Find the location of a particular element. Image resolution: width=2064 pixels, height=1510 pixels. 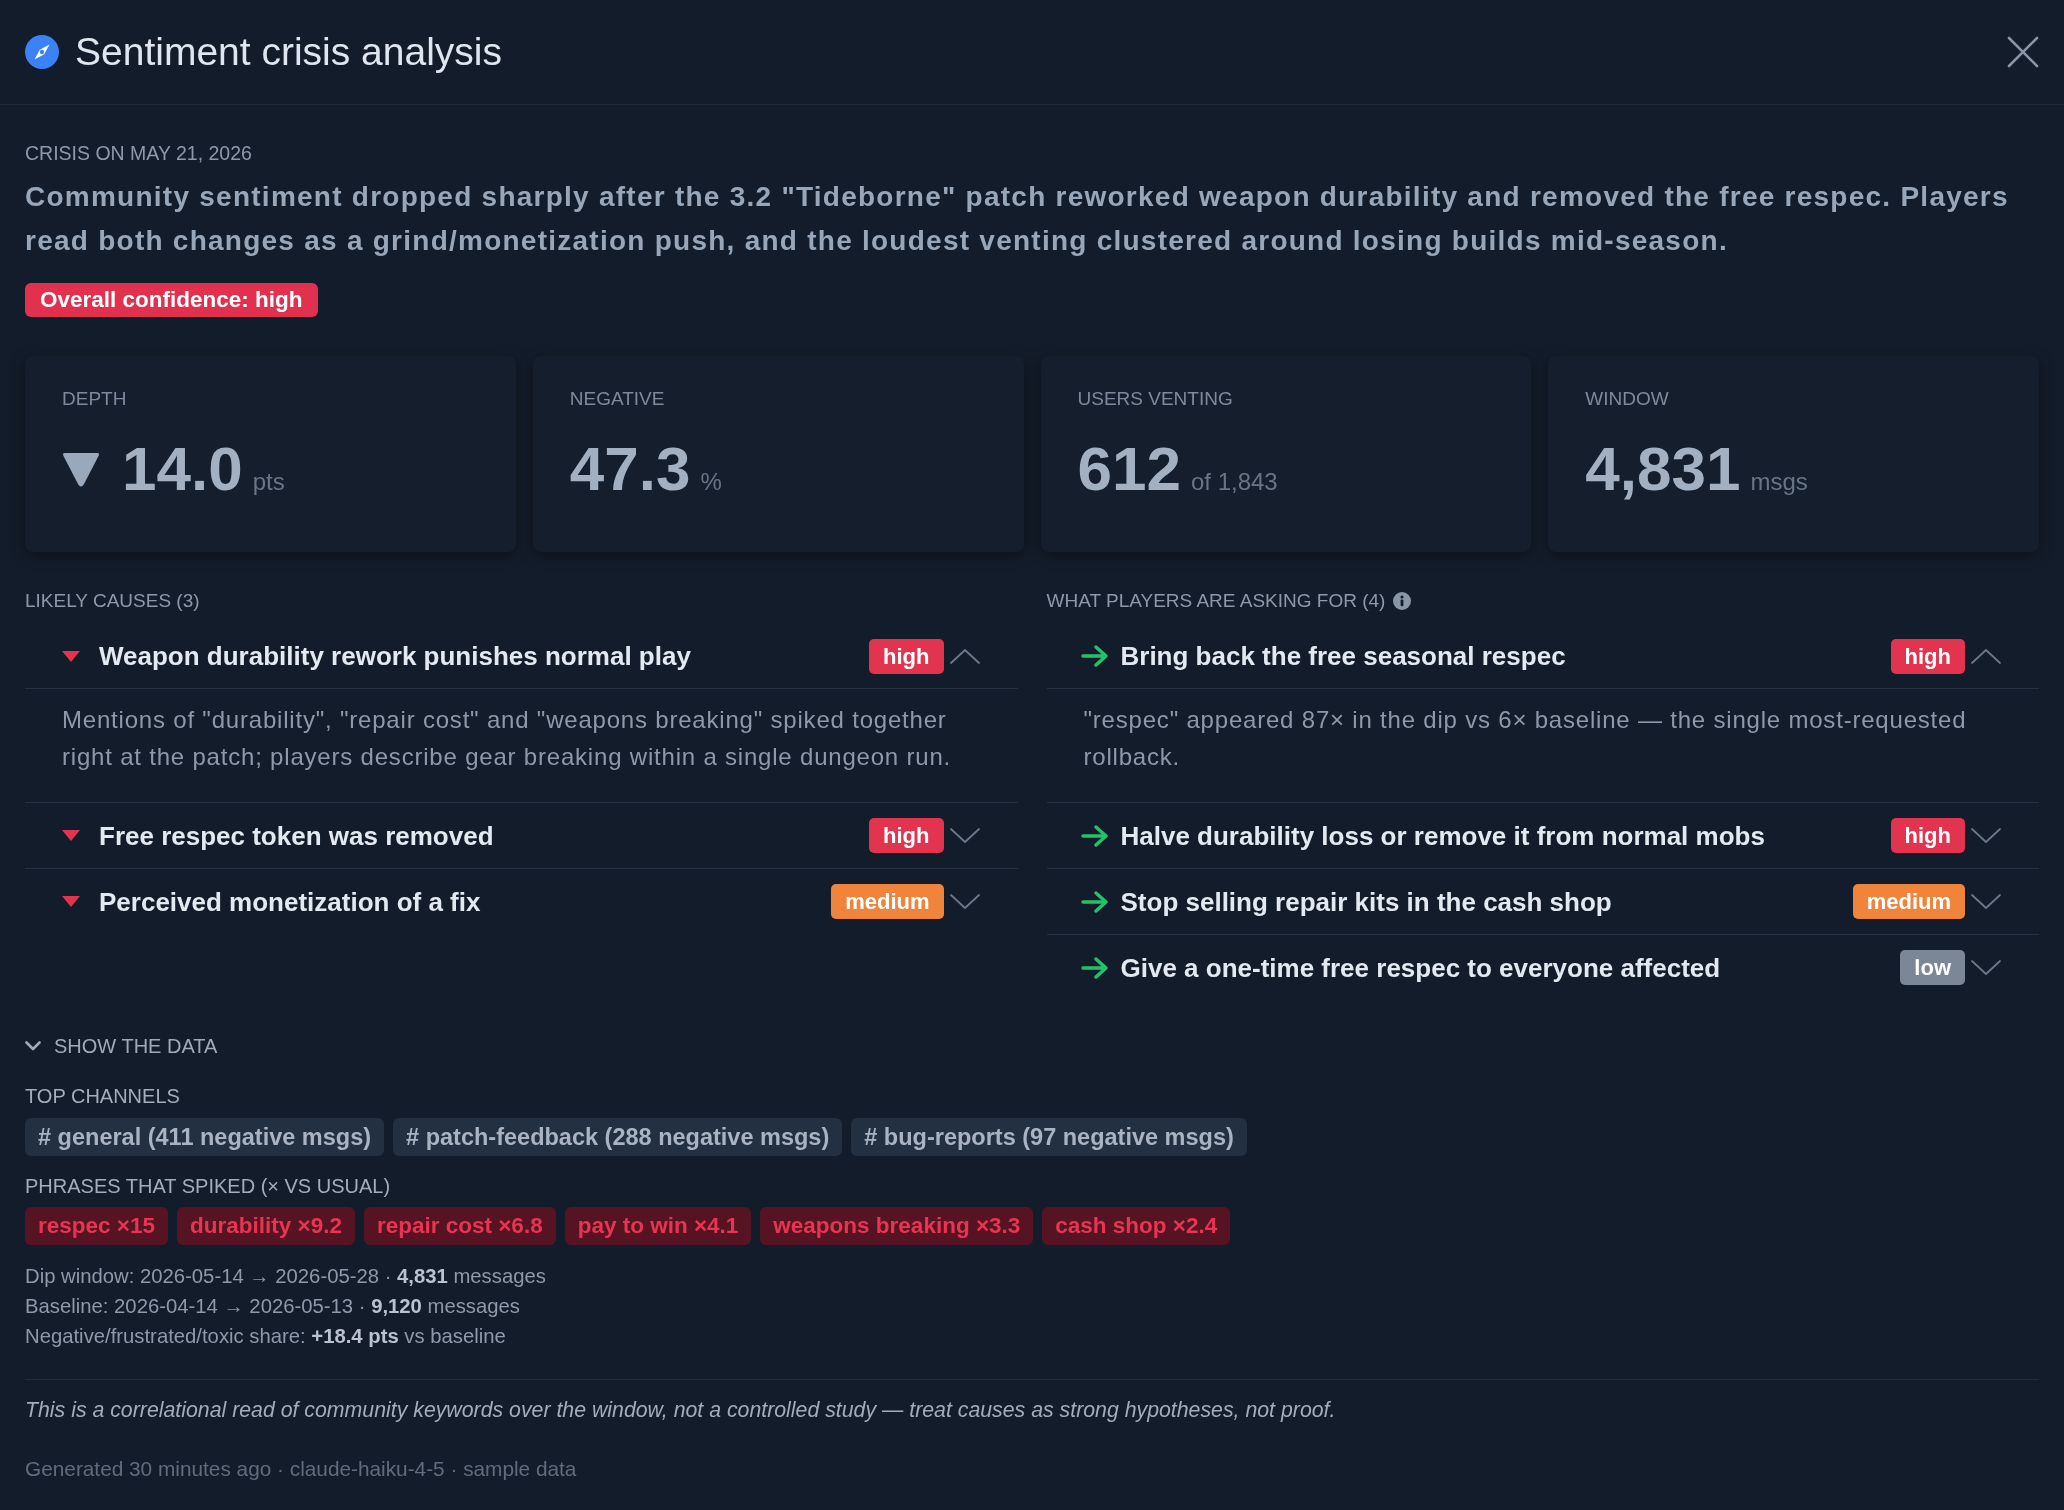

confidence-tag: low is located at coordinates (1932, 967).